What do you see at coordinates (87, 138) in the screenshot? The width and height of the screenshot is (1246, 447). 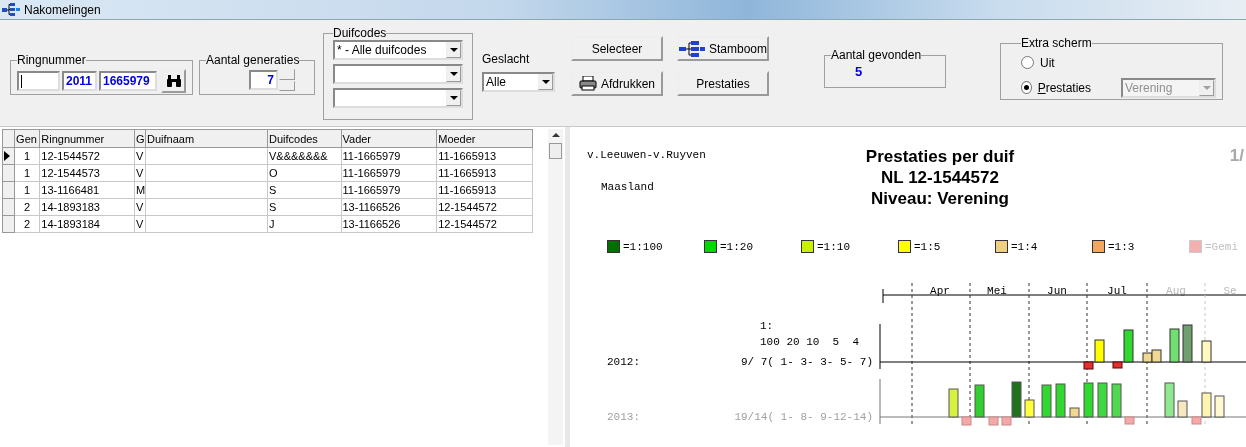 I see `column-header: Ringnummer` at bounding box center [87, 138].